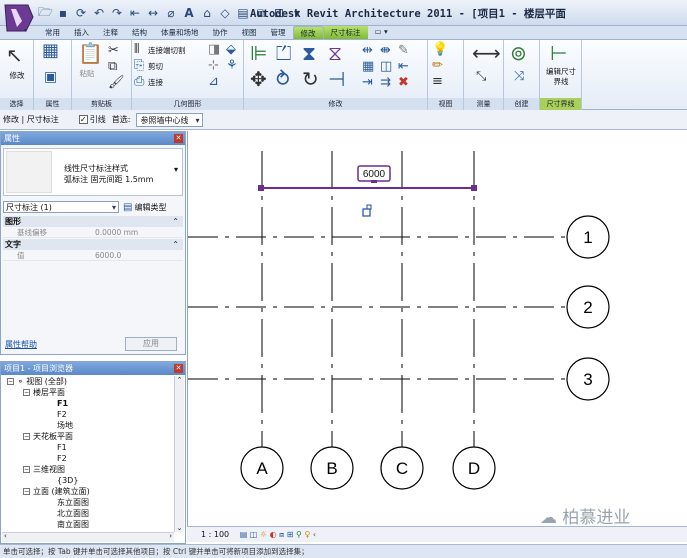  What do you see at coordinates (37, 381) in the screenshot?
I see `tree-node-views: − ⚬ 视图 (全部)` at bounding box center [37, 381].